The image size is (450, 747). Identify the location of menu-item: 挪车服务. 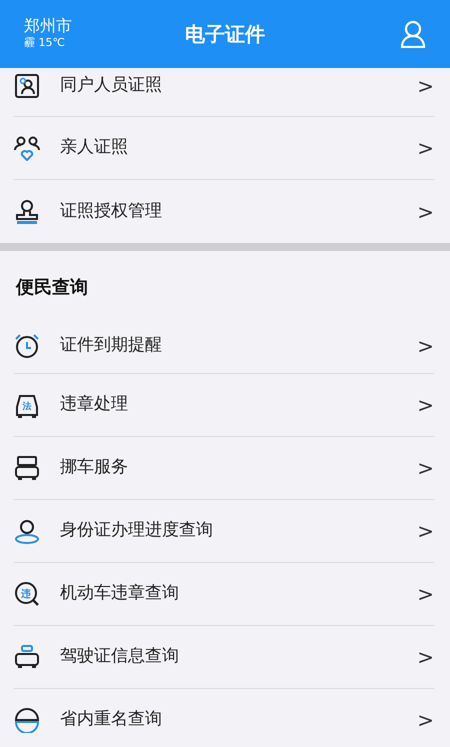
(94, 468).